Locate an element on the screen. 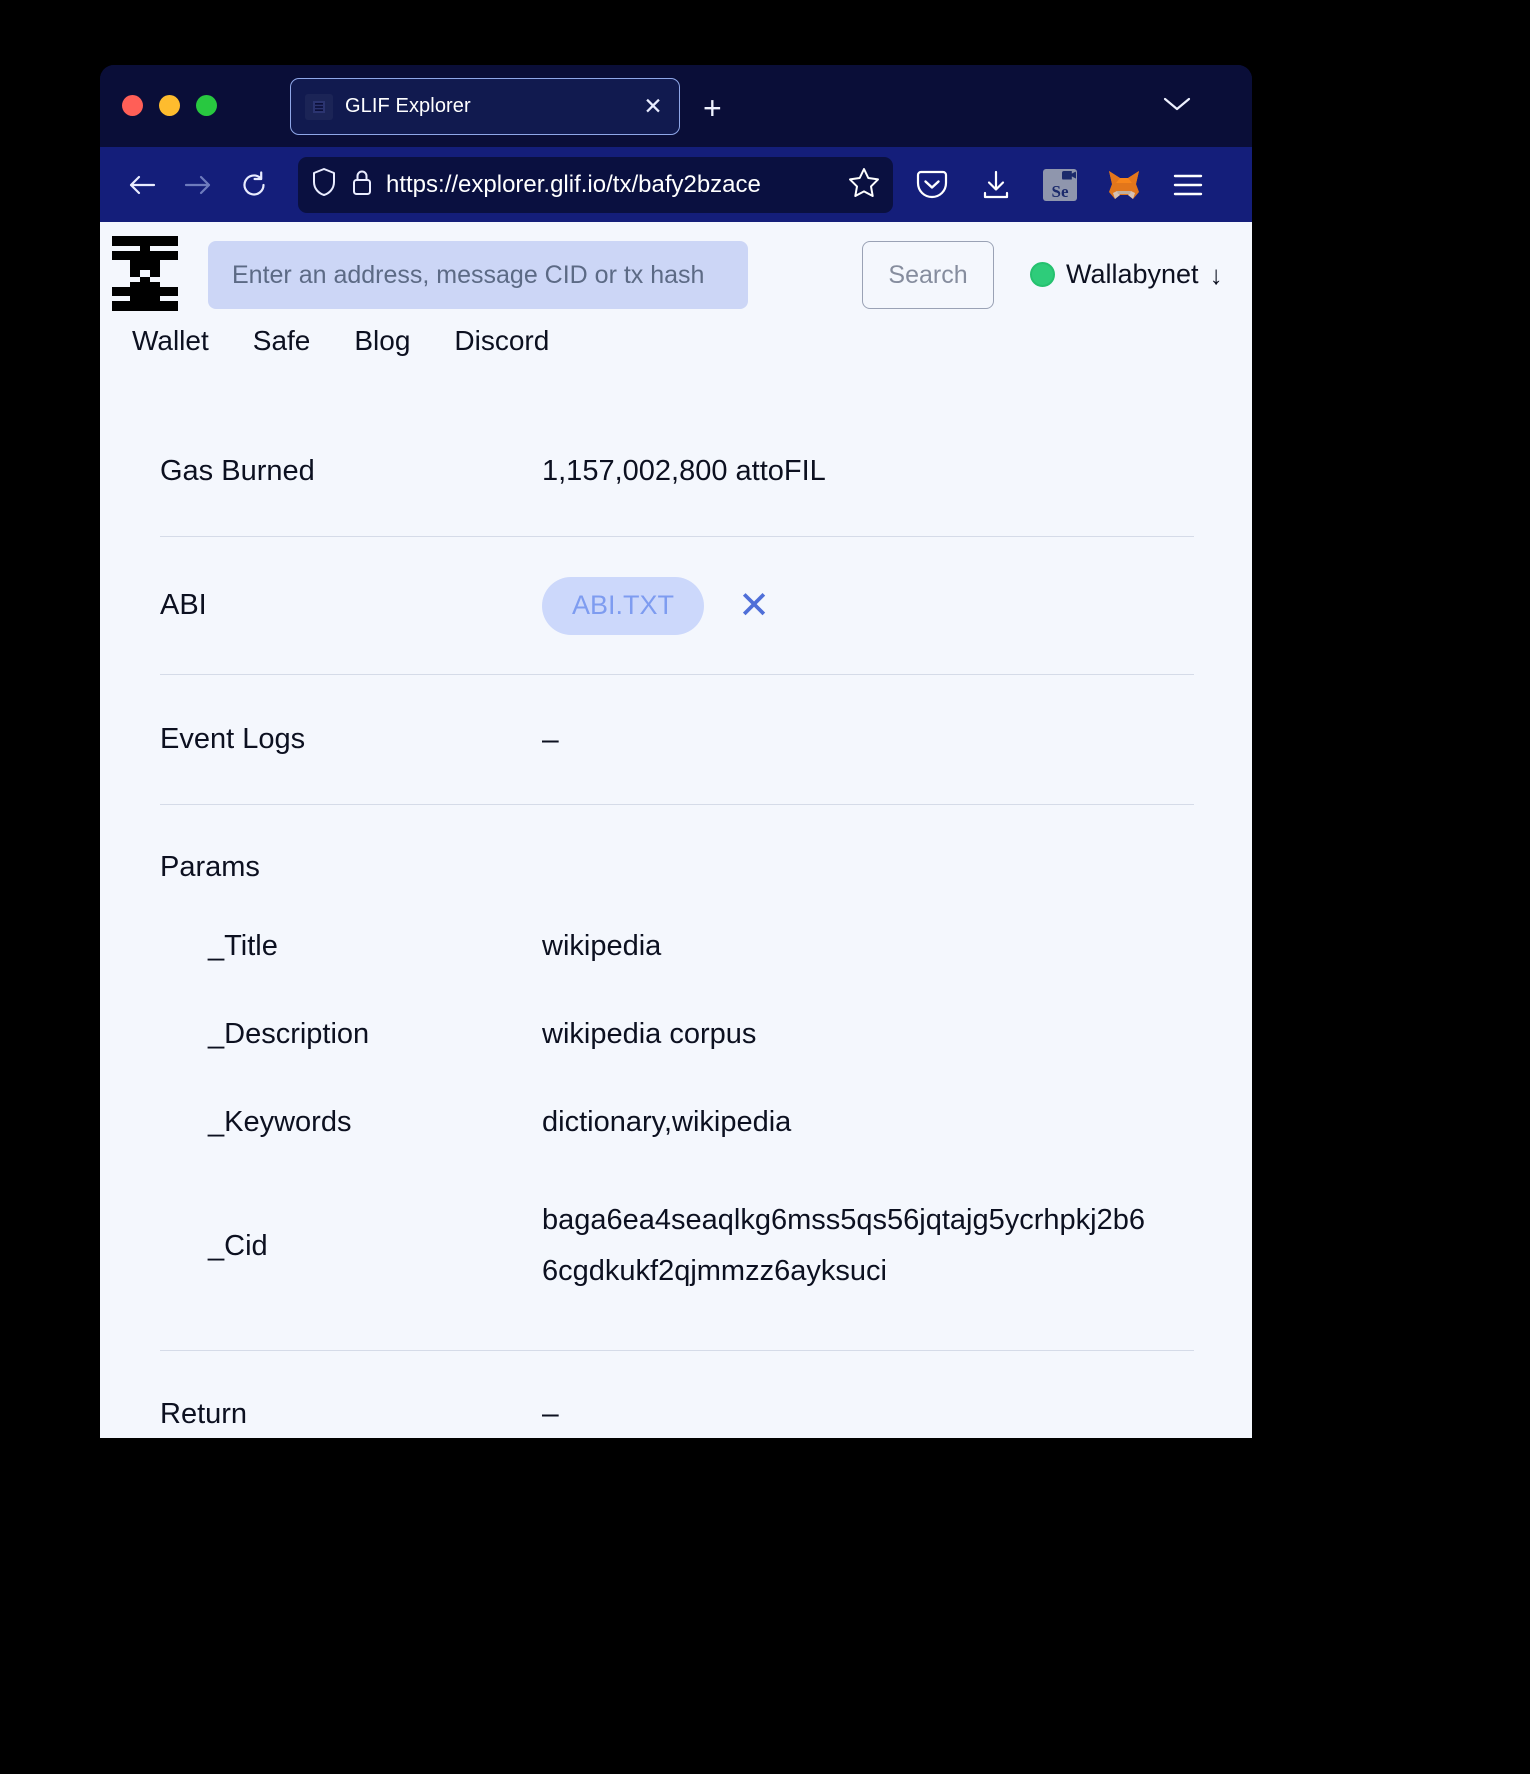  nav-link-safe: Safe is located at coordinates (282, 341).